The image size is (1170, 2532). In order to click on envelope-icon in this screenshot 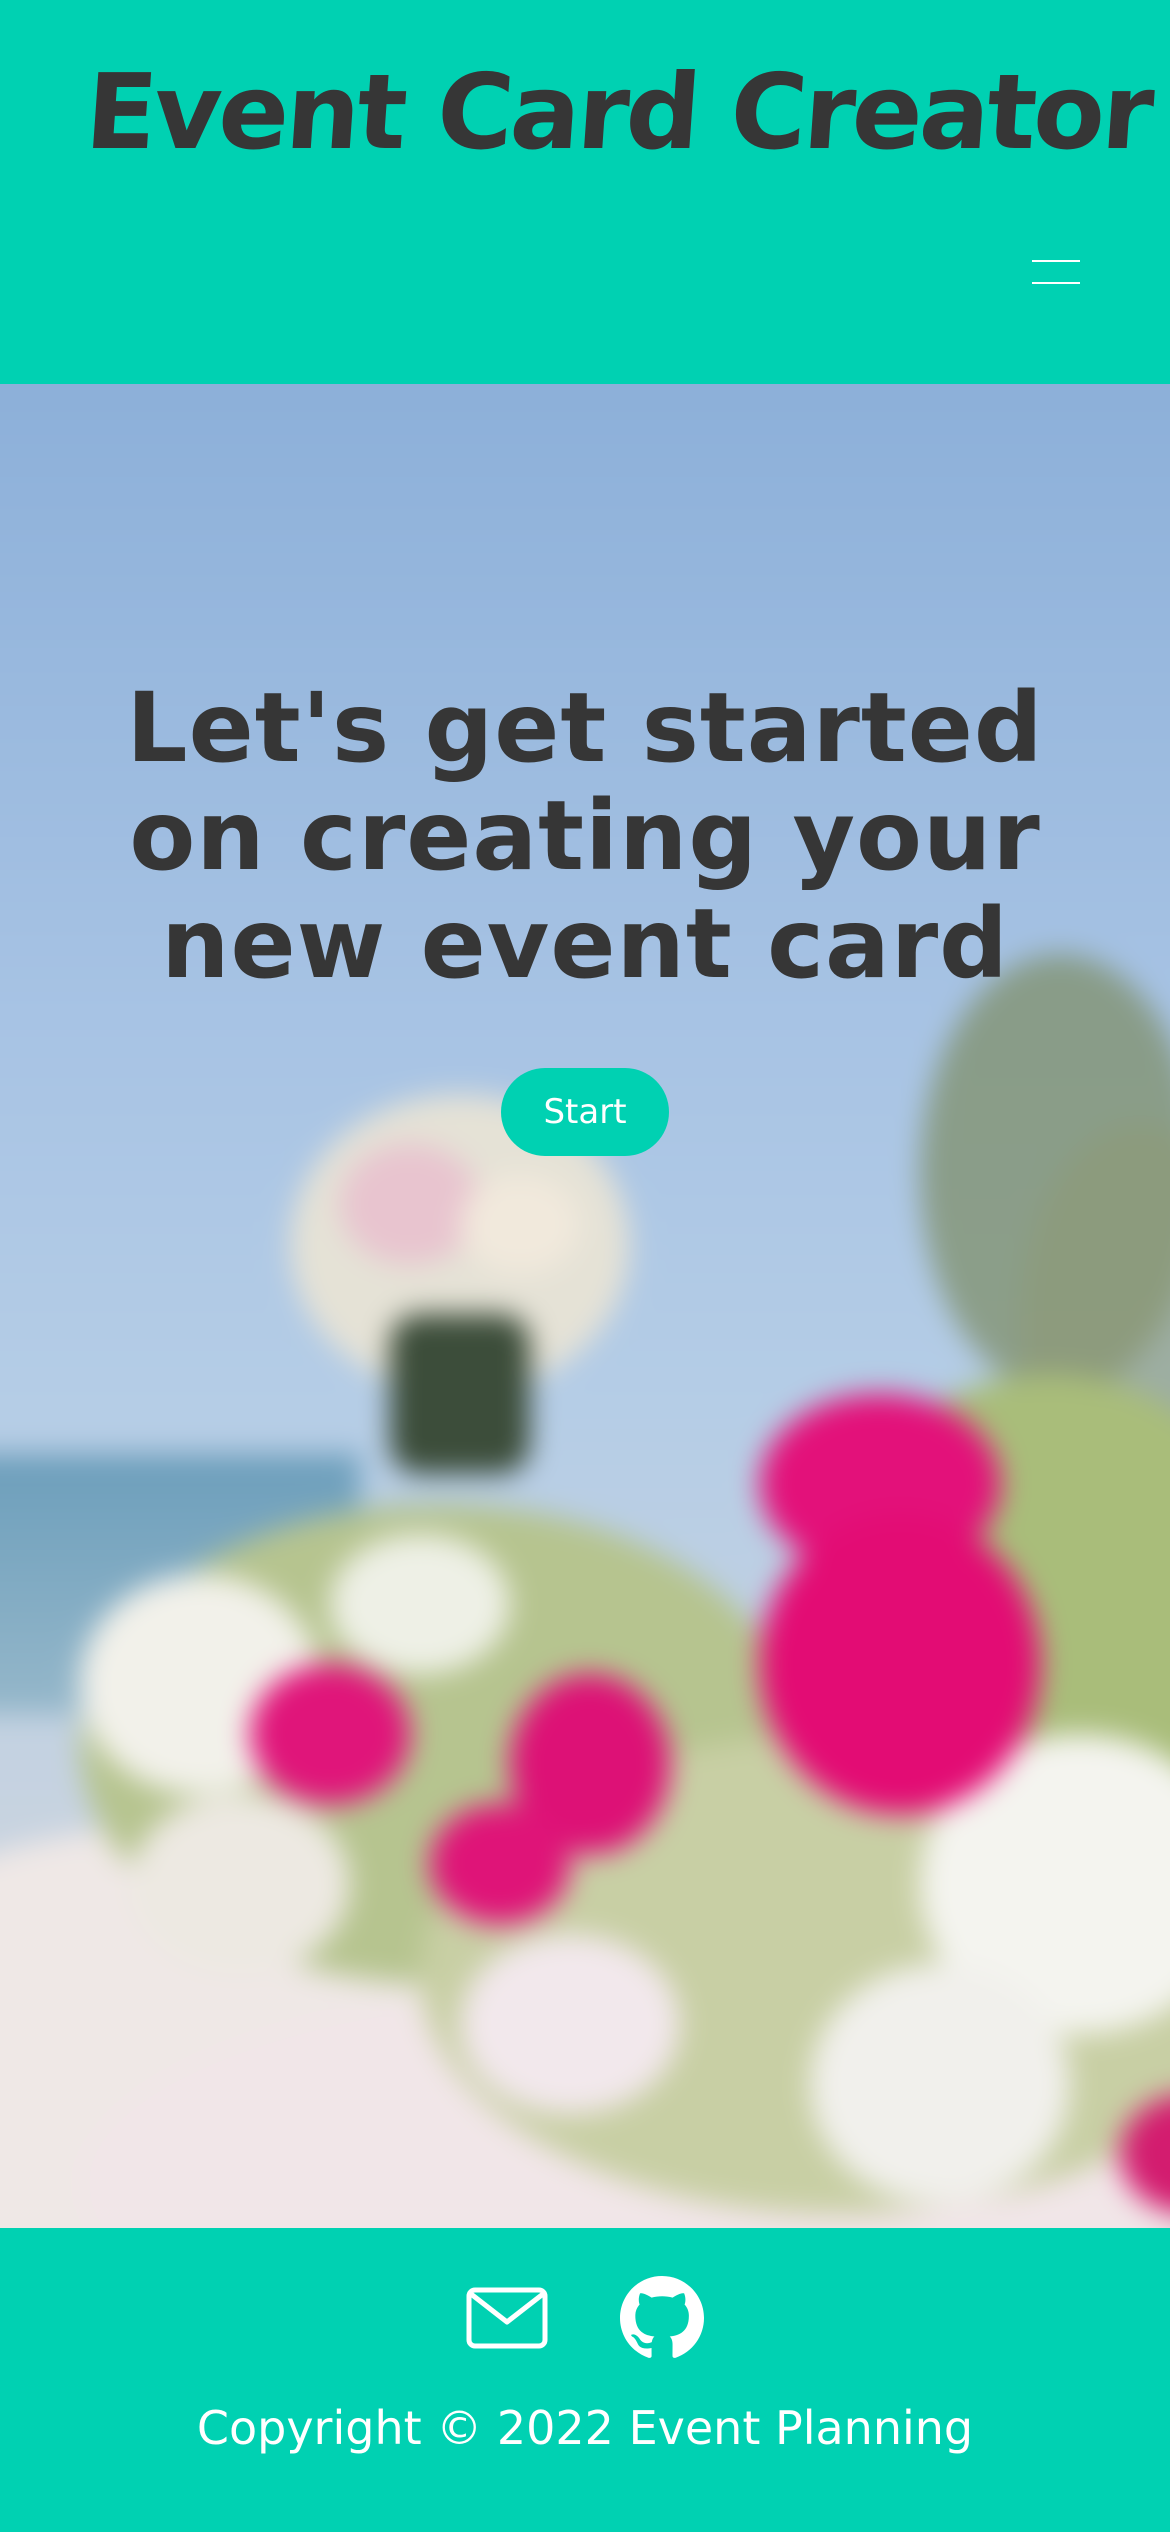, I will do `click(507, 2318)`.